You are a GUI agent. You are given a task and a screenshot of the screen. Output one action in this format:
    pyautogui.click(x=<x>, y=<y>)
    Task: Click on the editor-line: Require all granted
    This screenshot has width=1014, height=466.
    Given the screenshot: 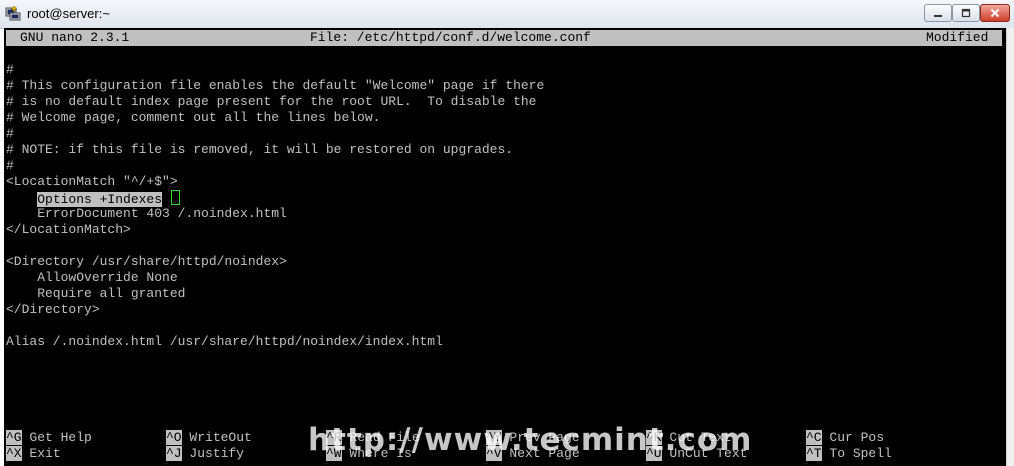 What is the action you would take?
    pyautogui.click(x=95, y=294)
    